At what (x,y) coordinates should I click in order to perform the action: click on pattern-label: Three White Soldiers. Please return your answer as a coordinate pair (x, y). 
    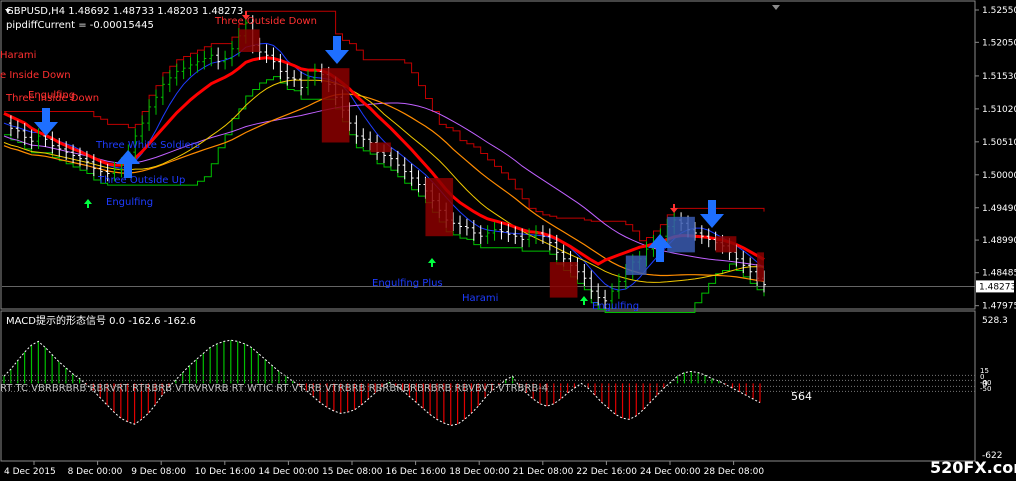
    Looking at the image, I should click on (147, 145).